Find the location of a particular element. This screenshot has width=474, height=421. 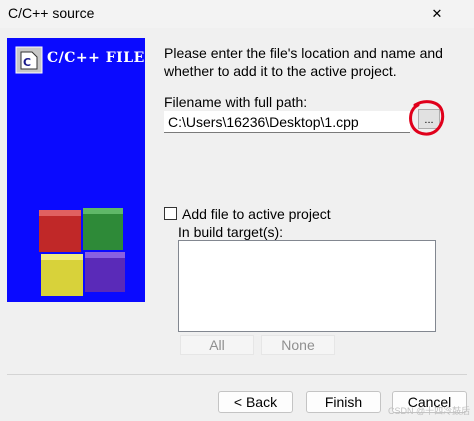

close-icon: ✕ is located at coordinates (437, 14).